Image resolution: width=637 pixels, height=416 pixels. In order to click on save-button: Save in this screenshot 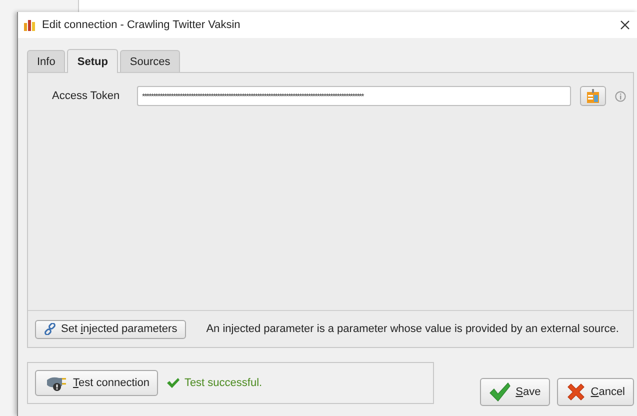, I will do `click(515, 392)`.